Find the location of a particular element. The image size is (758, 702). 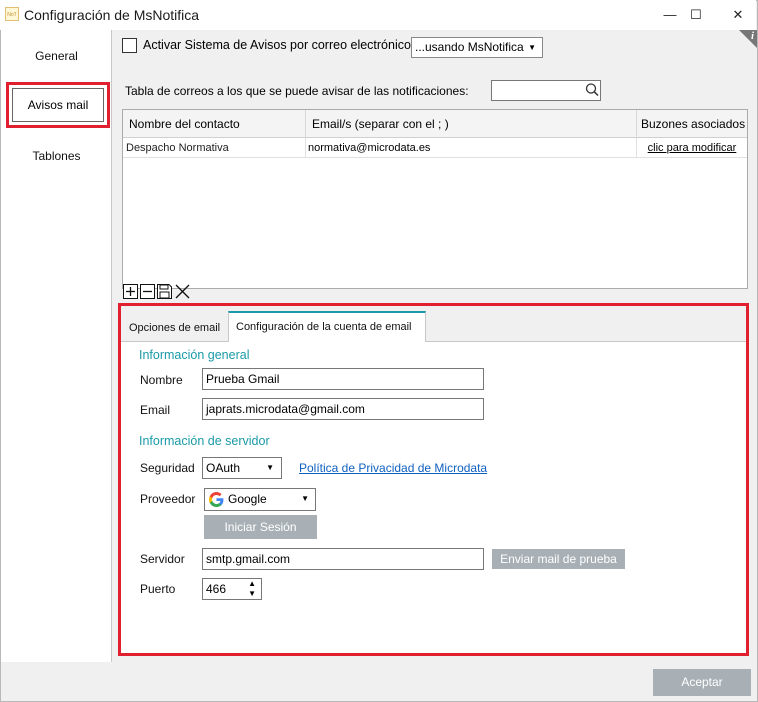

maximize-button: ☐ is located at coordinates (696, 15).